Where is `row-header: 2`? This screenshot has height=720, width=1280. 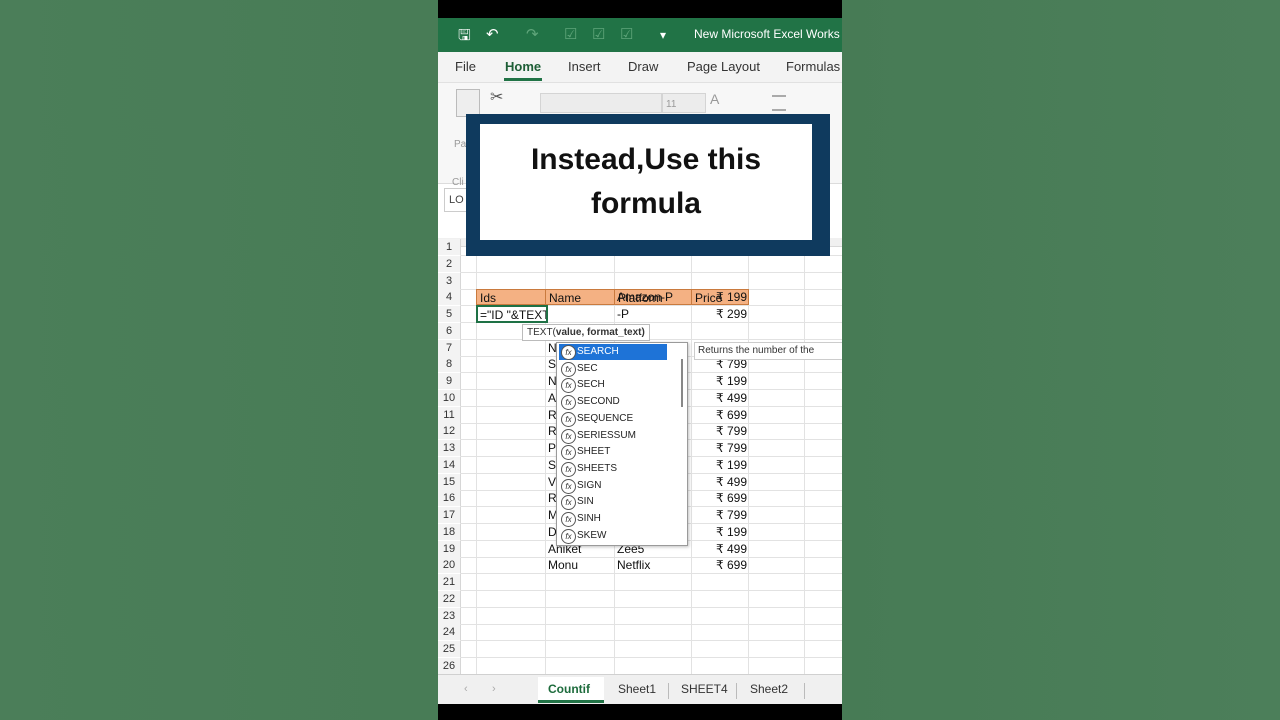
row-header: 2 is located at coordinates (449, 263).